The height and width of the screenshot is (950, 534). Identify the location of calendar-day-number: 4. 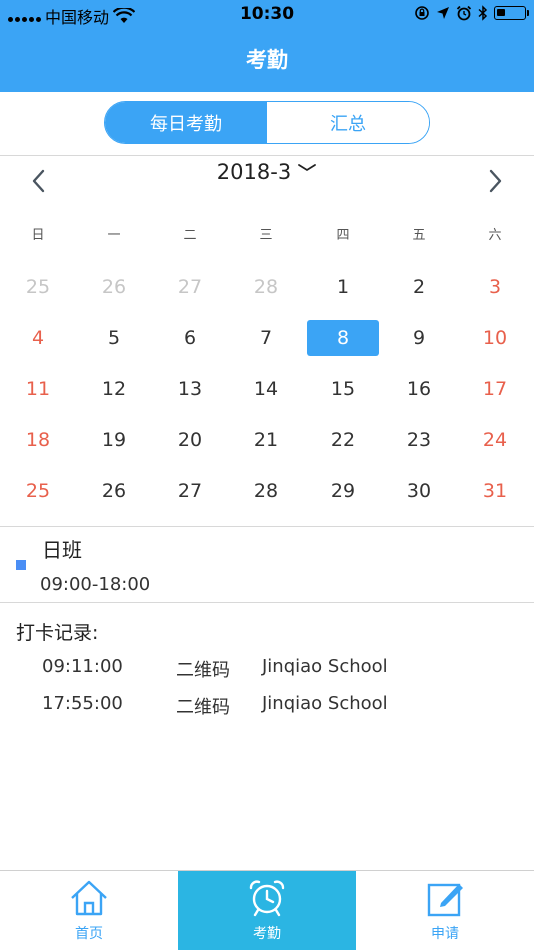
(38, 338).